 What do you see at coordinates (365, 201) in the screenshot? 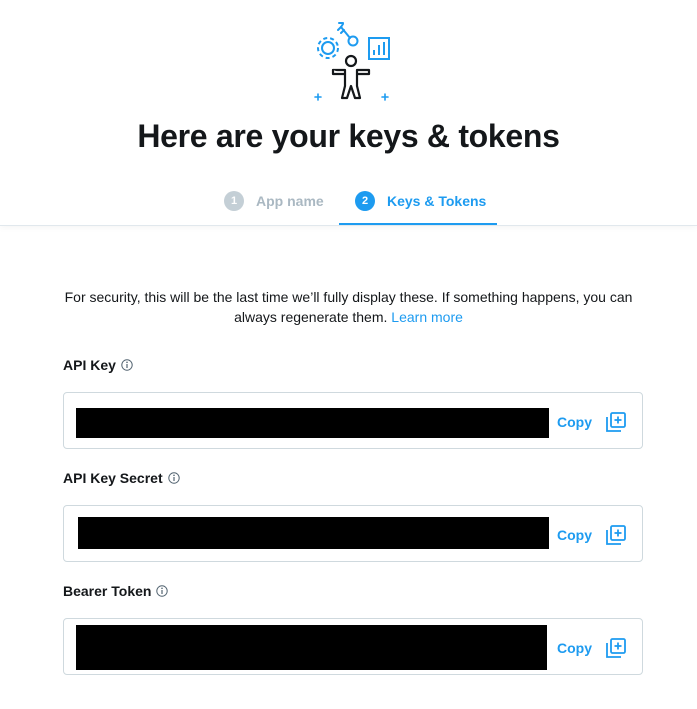
I see `step-number-badge: 2` at bounding box center [365, 201].